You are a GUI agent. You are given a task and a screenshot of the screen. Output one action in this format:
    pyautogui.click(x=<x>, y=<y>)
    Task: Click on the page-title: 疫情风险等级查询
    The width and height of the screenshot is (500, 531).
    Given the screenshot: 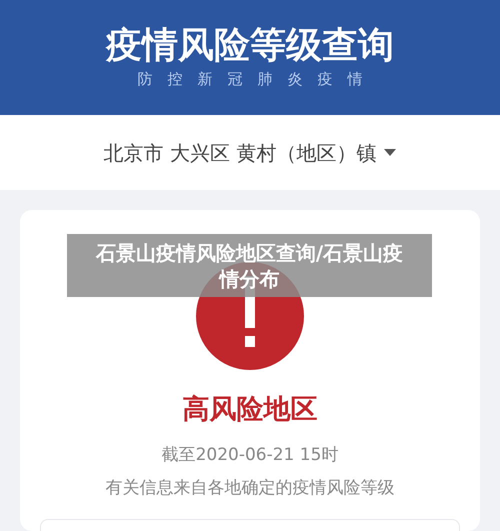 What is the action you would take?
    pyautogui.click(x=250, y=46)
    